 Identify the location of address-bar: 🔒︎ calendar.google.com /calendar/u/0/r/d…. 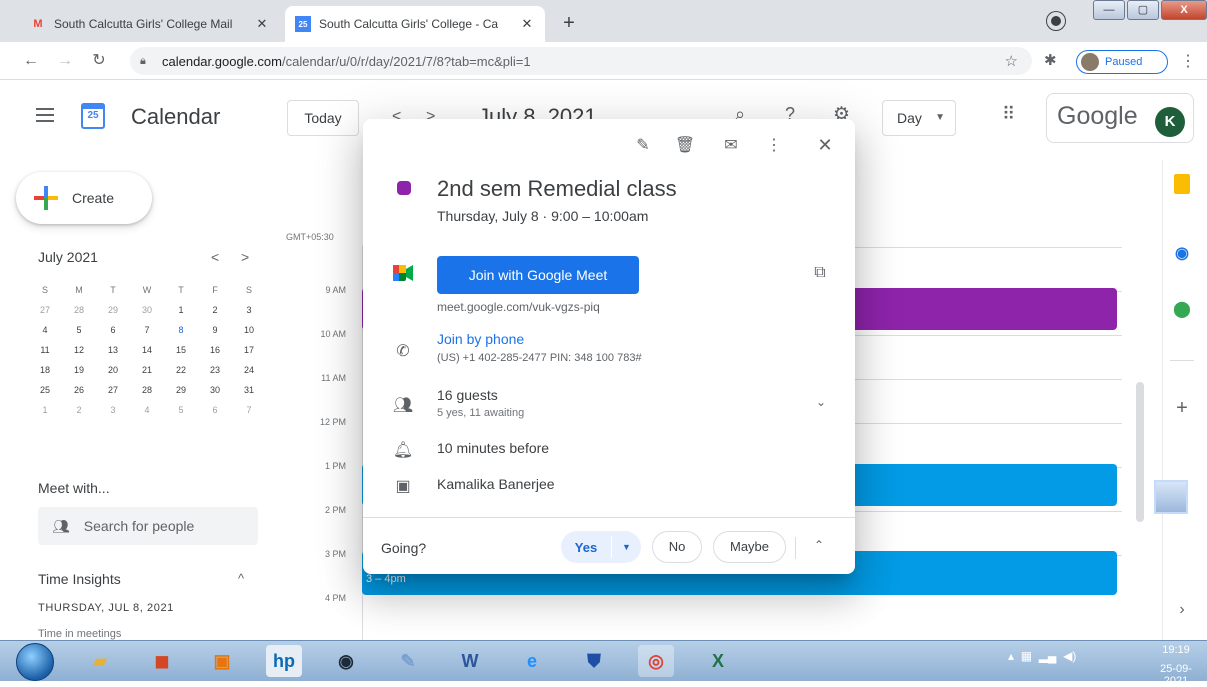
(581, 61).